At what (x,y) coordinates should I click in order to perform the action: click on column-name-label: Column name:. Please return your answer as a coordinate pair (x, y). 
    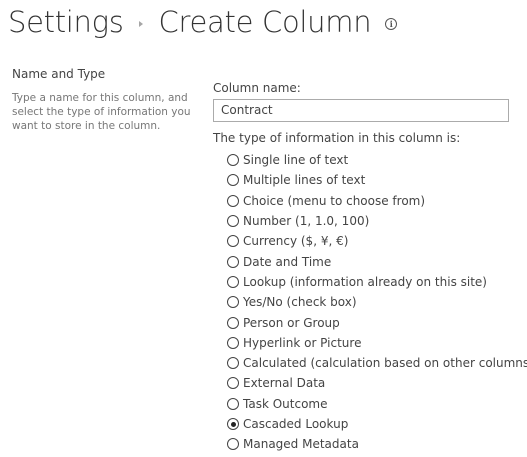
    Looking at the image, I should click on (257, 88).